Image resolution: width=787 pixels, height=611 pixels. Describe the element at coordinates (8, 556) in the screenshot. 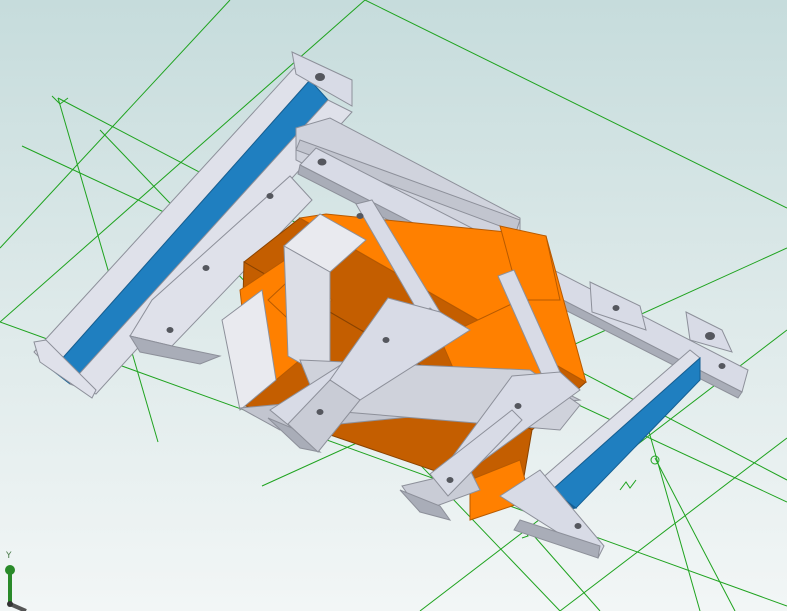

I see `triad-y-label: Y` at that location.